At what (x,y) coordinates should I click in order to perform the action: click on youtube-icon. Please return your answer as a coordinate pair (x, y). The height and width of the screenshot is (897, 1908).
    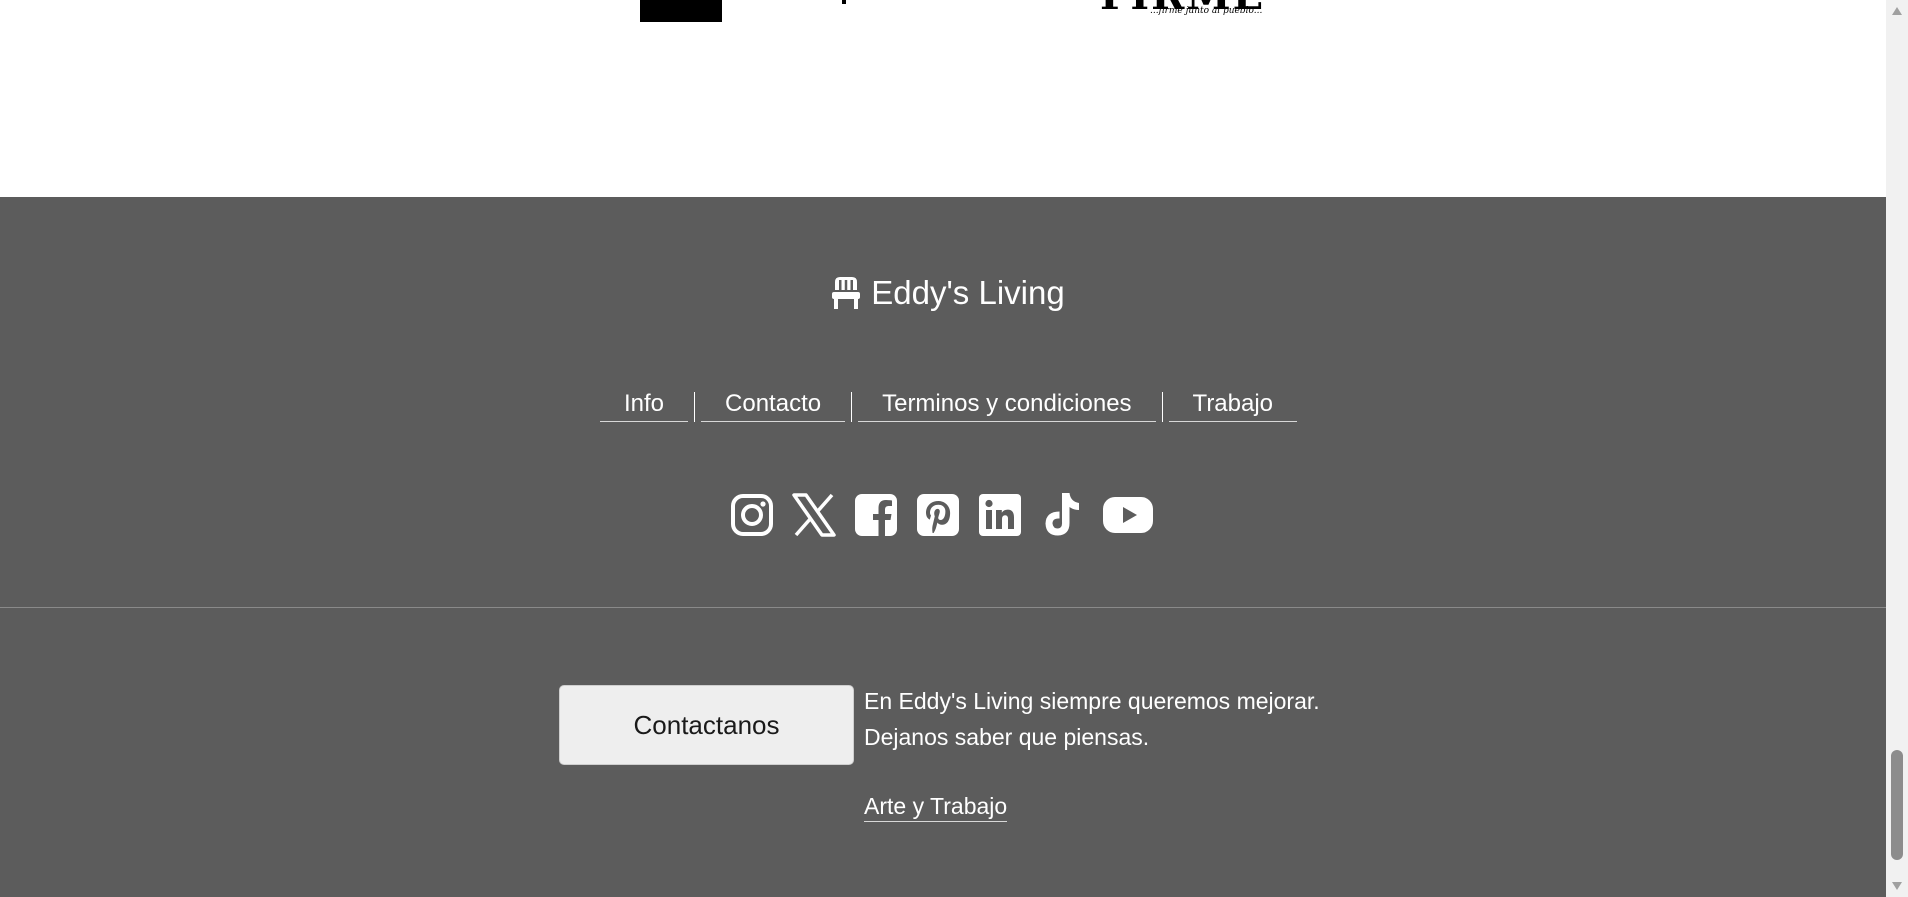
    Looking at the image, I should click on (1128, 515).